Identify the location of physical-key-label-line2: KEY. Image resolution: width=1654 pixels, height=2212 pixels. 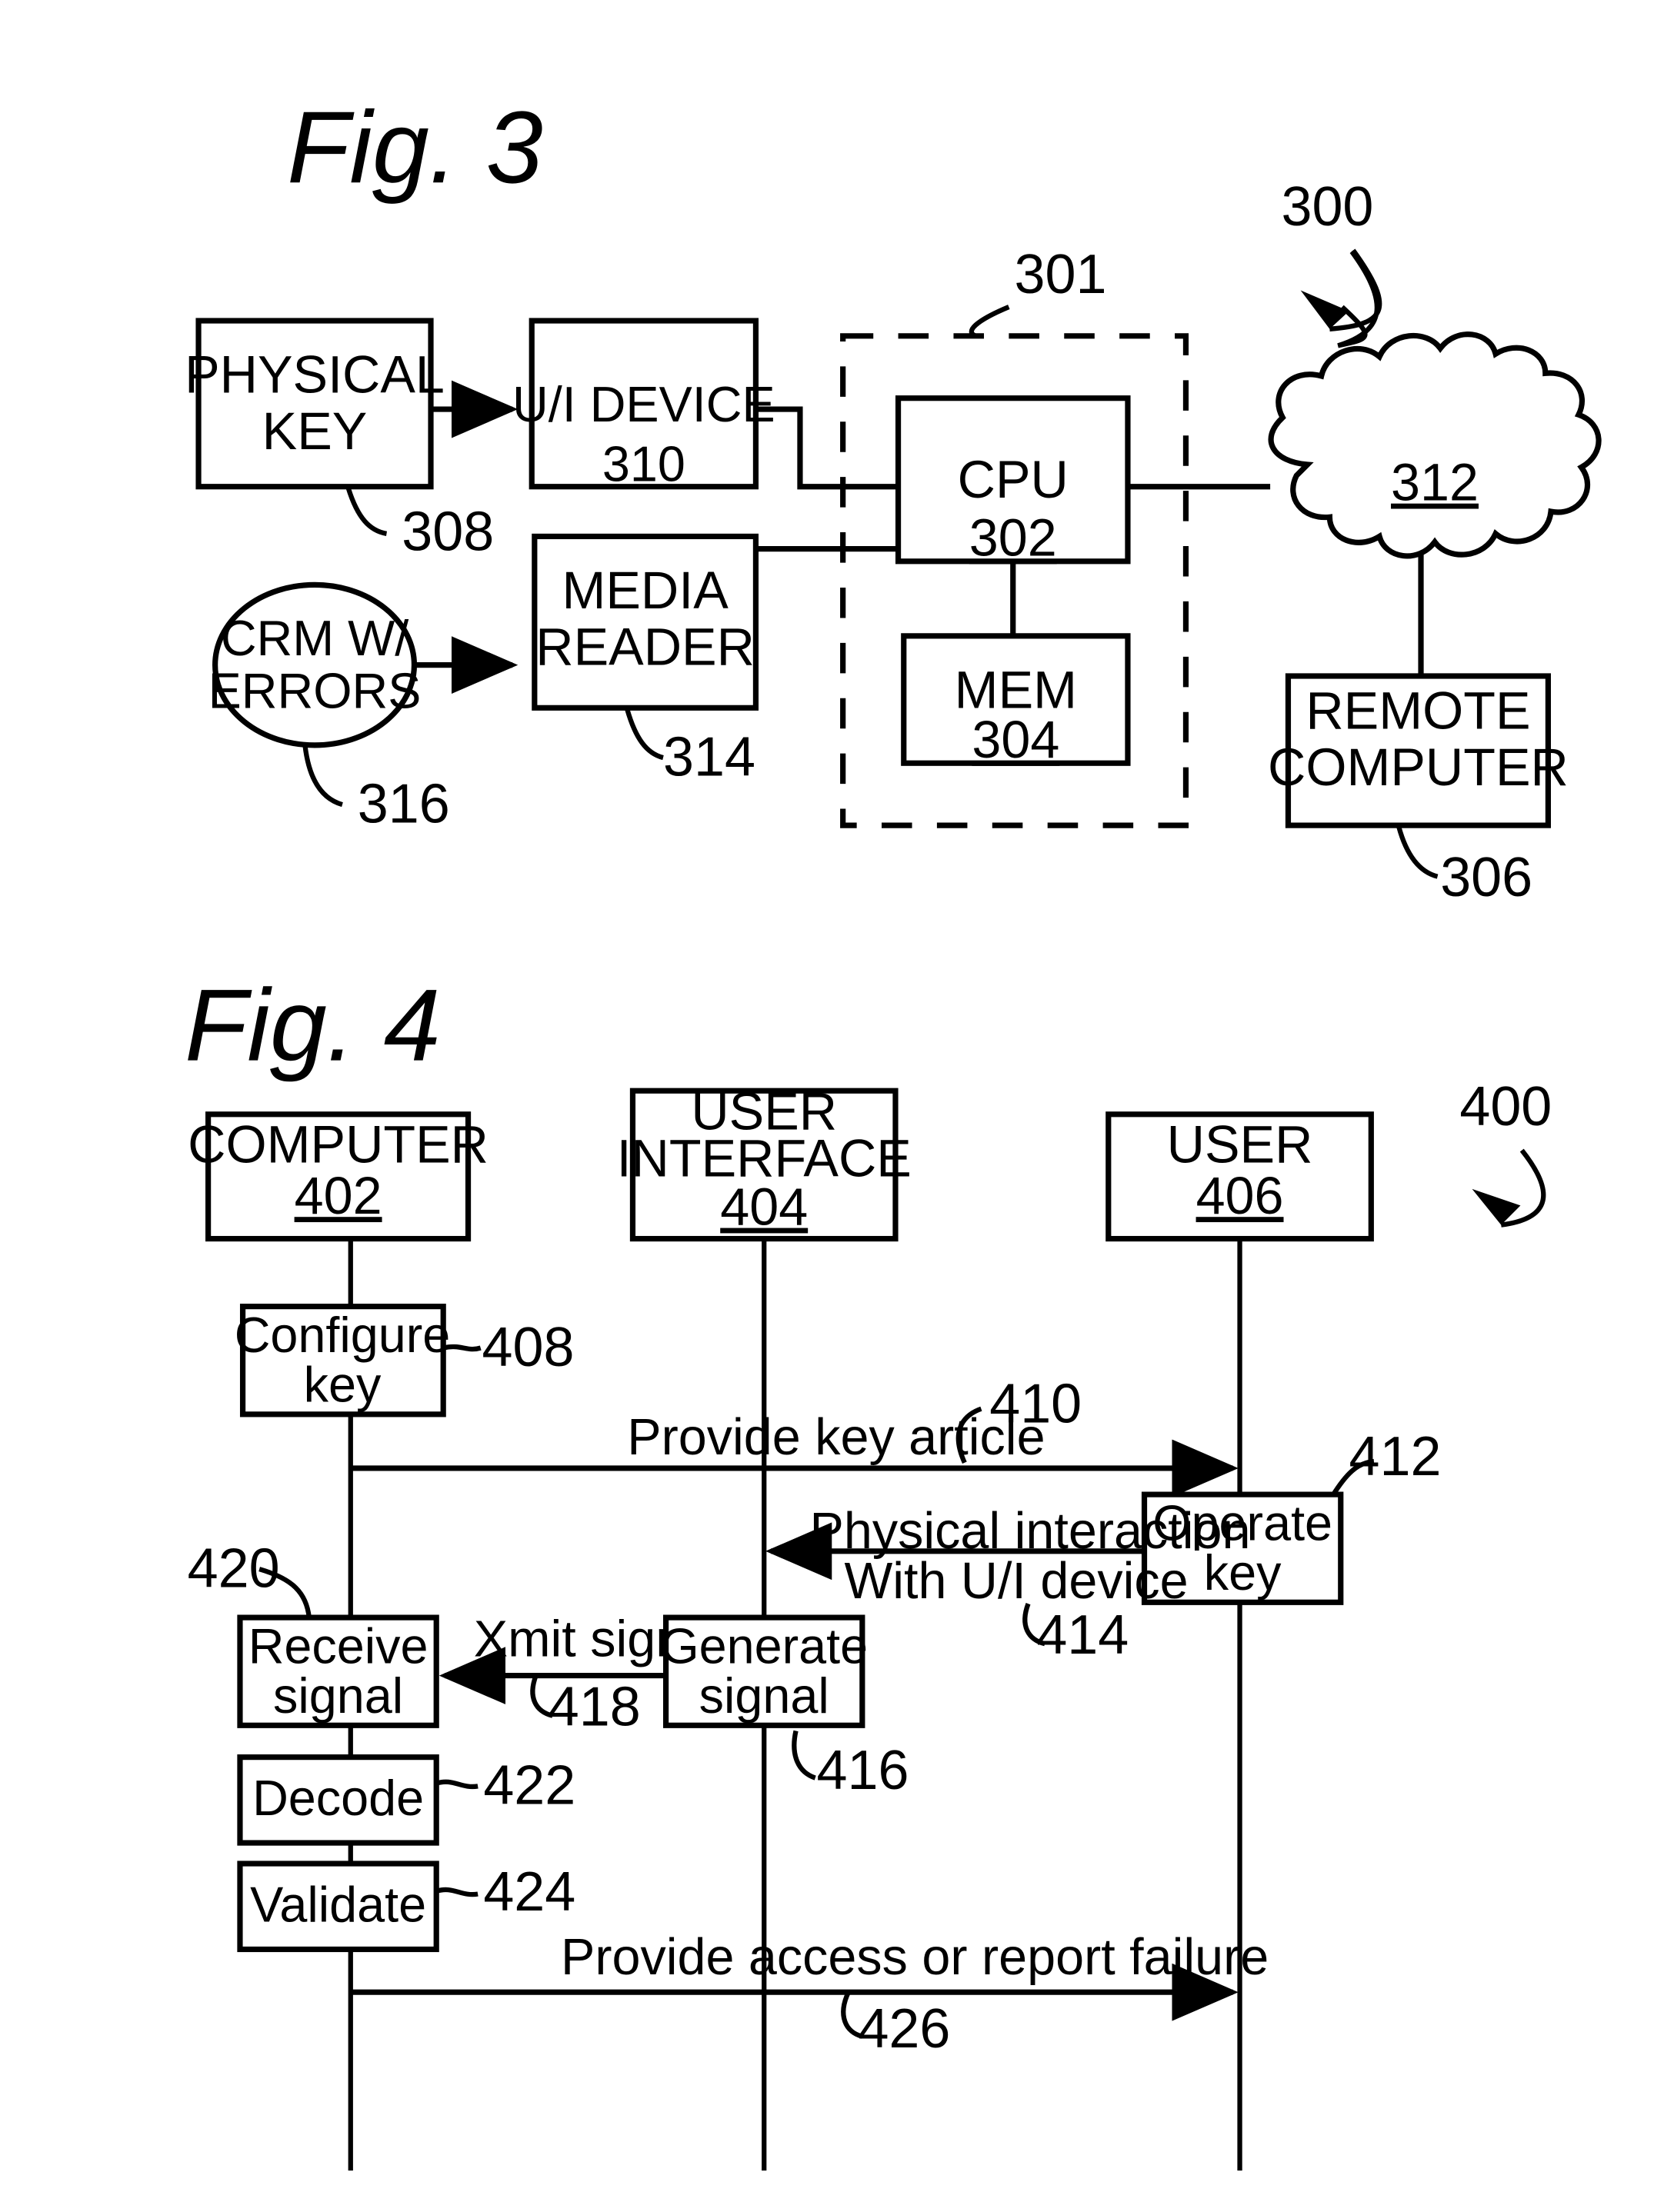
(315, 431).